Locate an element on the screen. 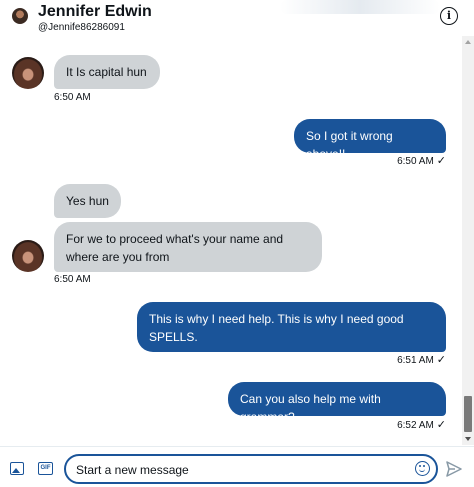  message-timestamp: 6:51 AM is located at coordinates (415, 360).